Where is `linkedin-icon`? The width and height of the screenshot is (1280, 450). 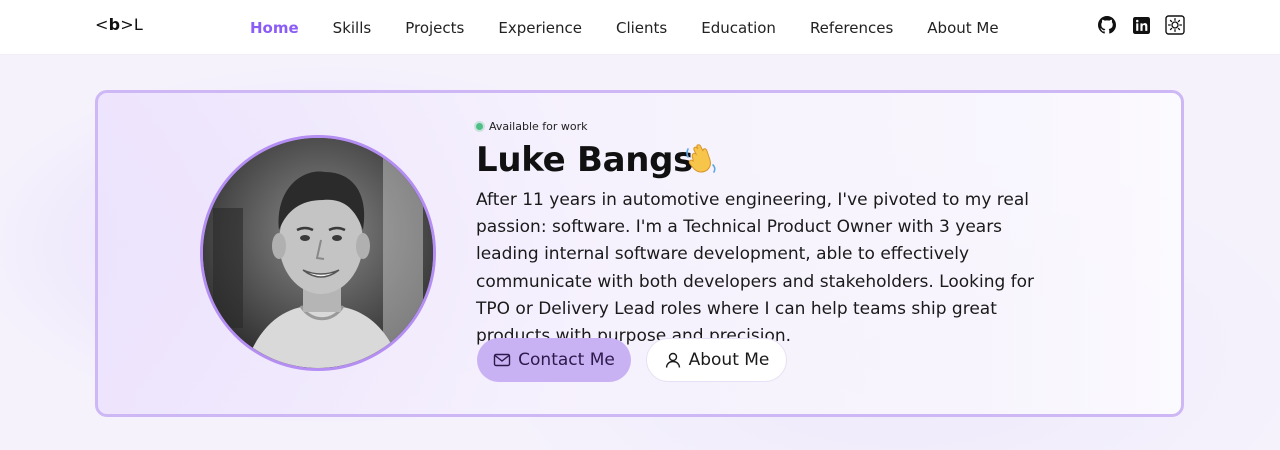
linkedin-icon is located at coordinates (1141, 25).